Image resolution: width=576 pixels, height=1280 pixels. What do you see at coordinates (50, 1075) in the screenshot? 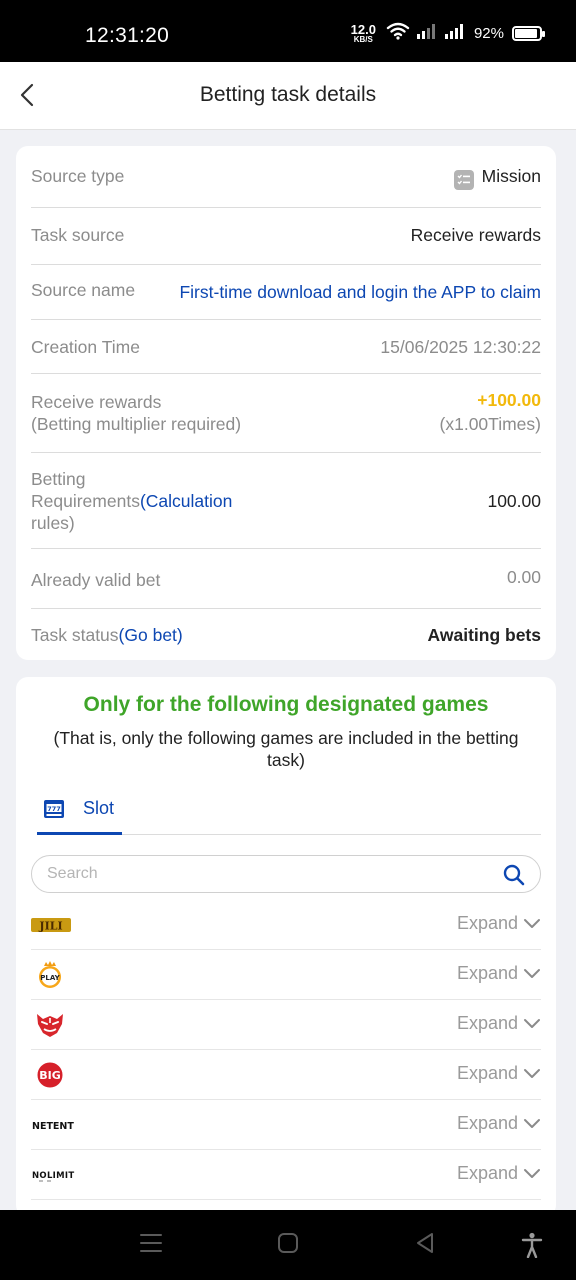
I see `svg-text: BIG` at bounding box center [50, 1075].